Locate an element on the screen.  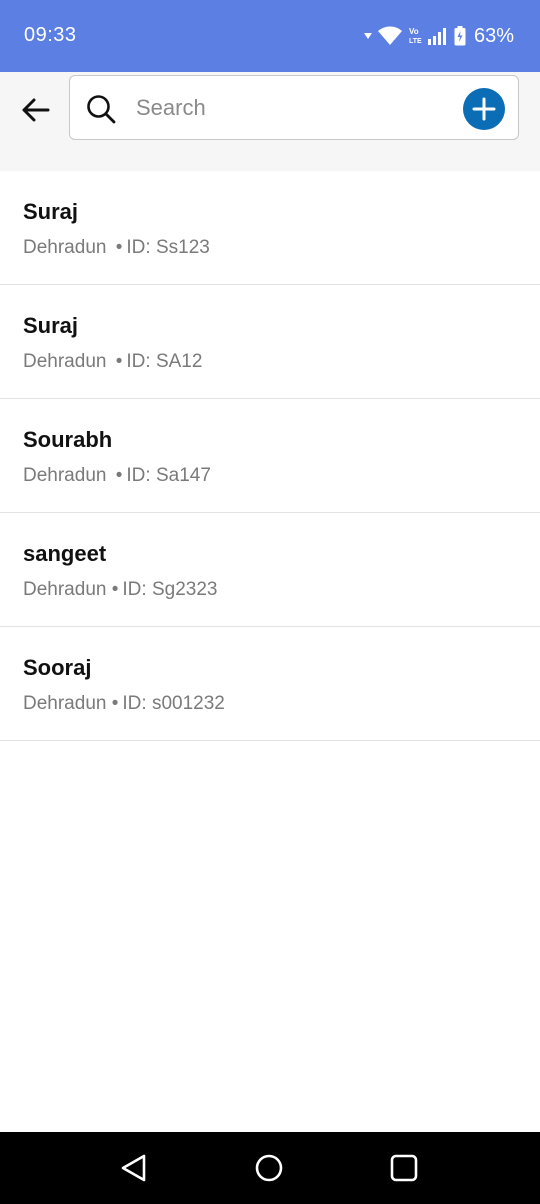
search-box is located at coordinates (294, 107).